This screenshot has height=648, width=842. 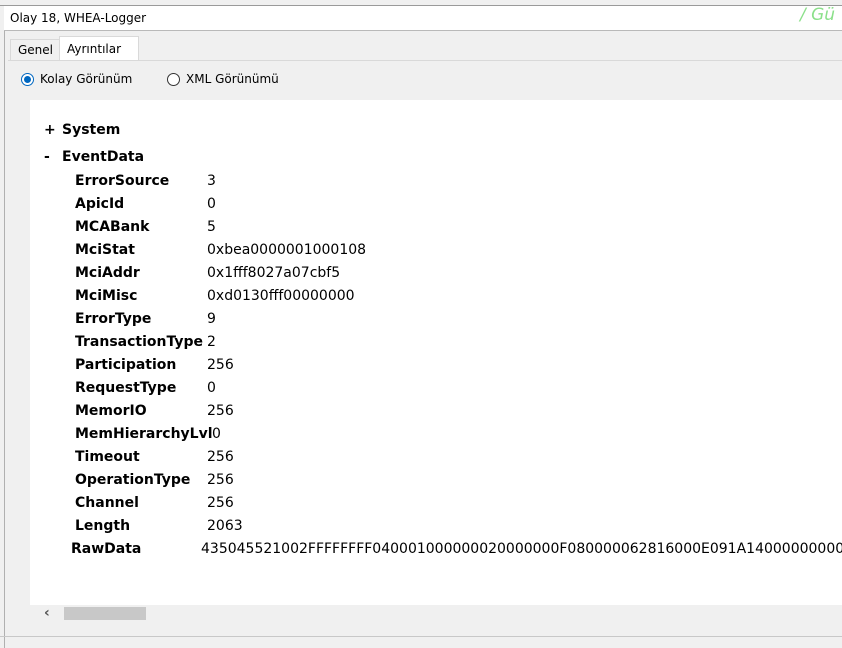 I want to click on field-name: RequestType, so click(x=126, y=388).